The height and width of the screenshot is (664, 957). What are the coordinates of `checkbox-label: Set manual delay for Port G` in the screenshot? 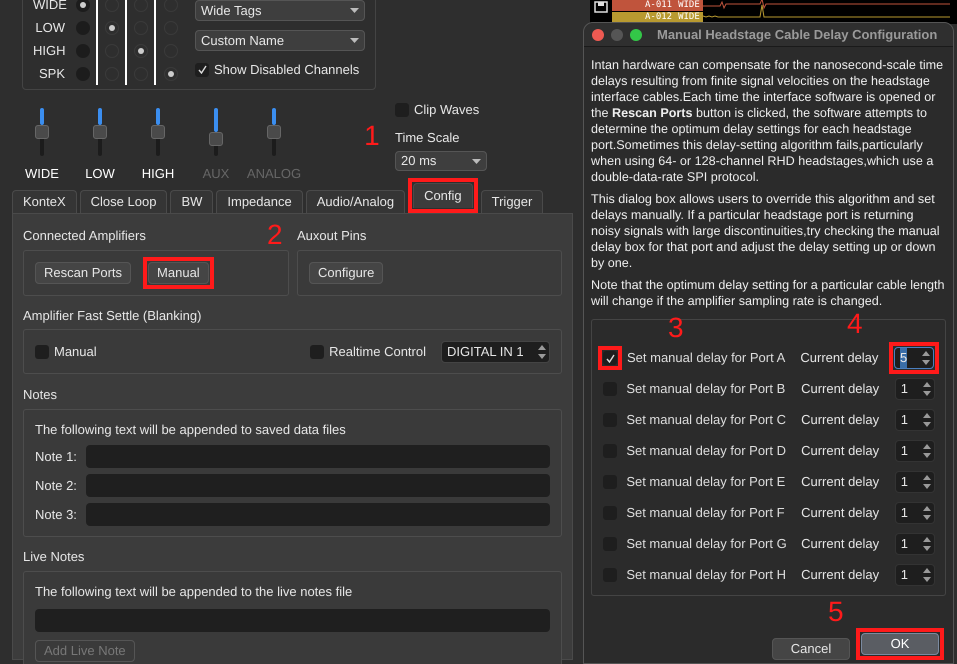 It's located at (707, 544).